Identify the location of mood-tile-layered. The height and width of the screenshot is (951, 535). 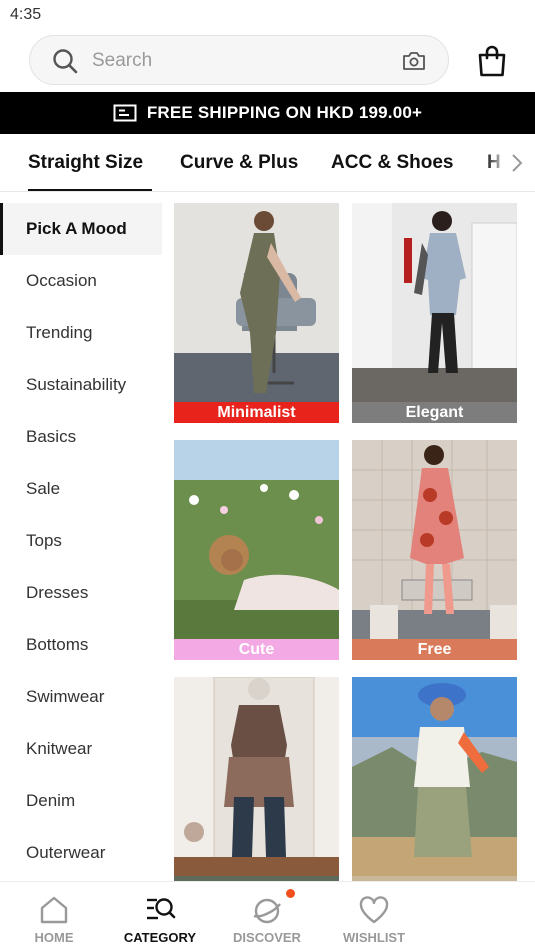
(256, 779).